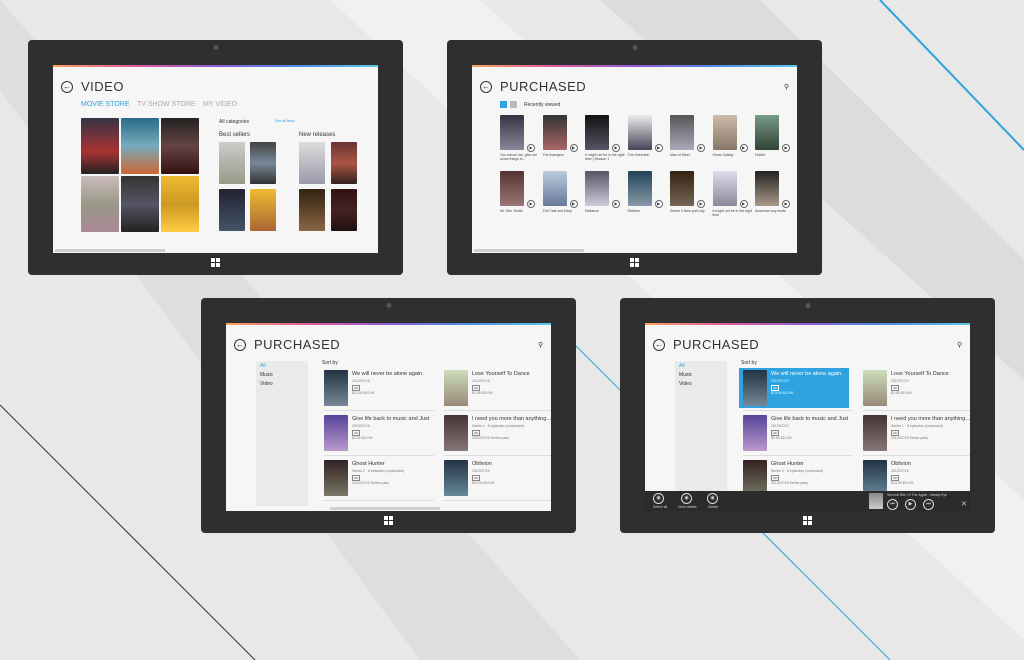 The image size is (1024, 660). Describe the element at coordinates (180, 204) in the screenshot. I see `poster-yellow` at that location.